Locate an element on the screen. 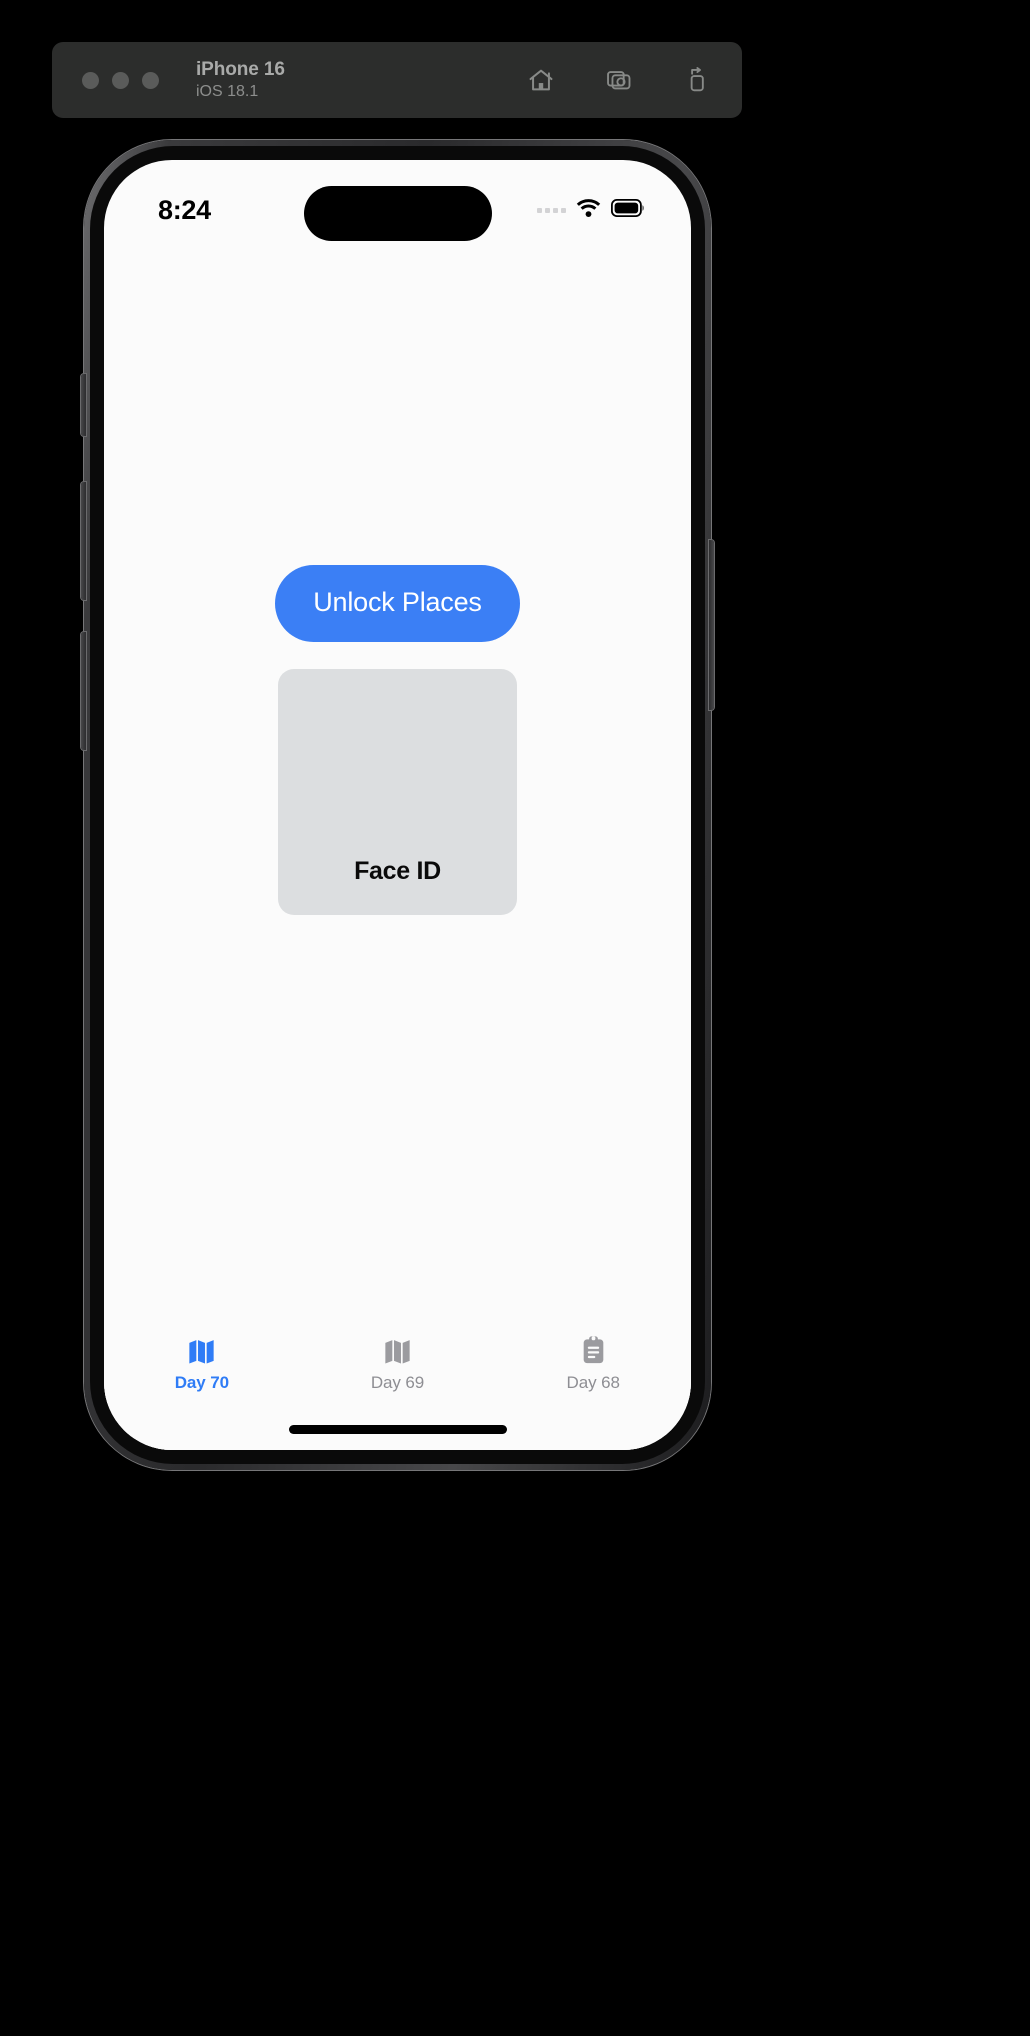  unlock-places-button: Unlock Places is located at coordinates (397, 603).